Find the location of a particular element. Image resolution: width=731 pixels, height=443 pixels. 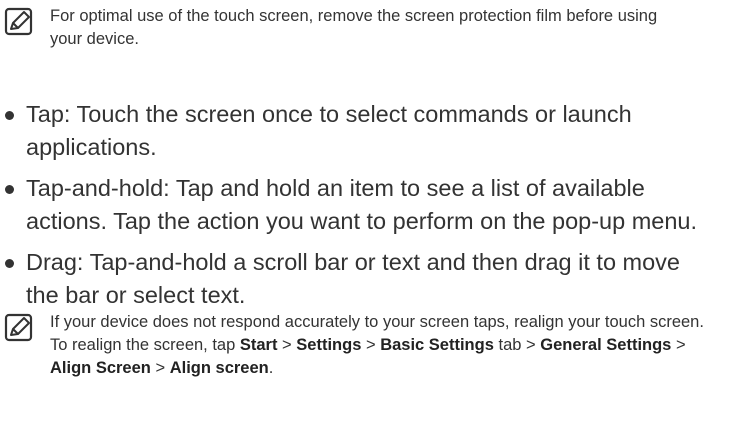

text-segment: tab > is located at coordinates (517, 345).